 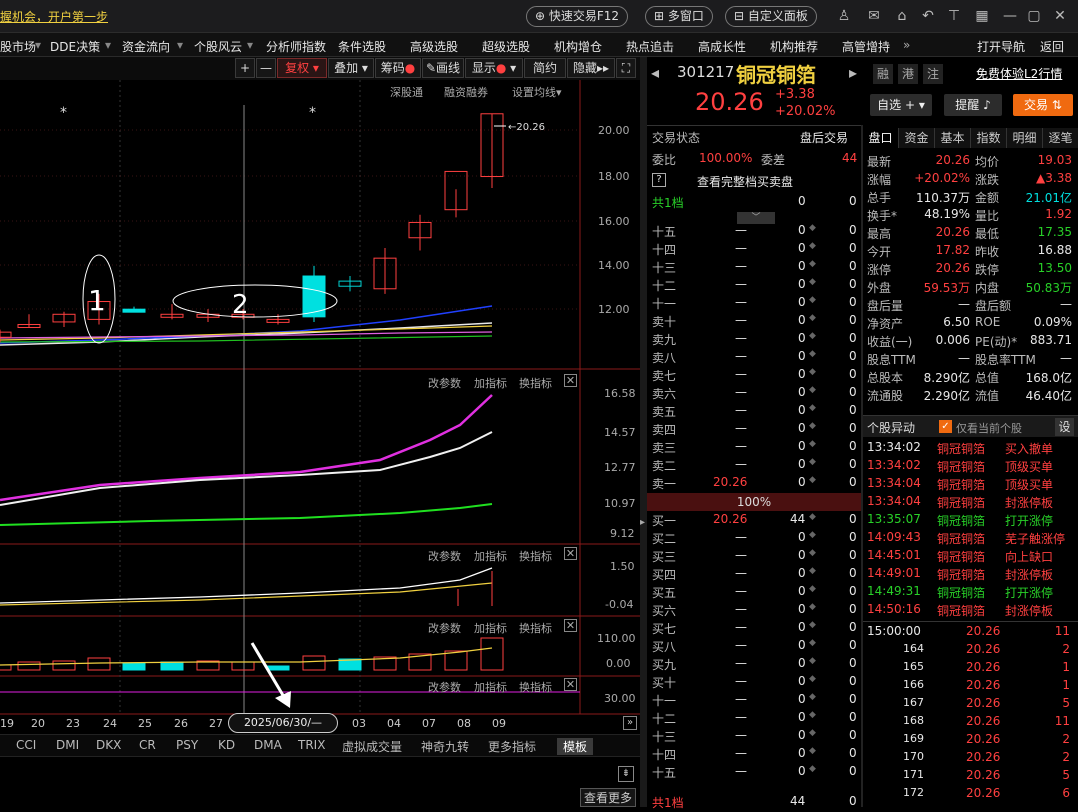 What do you see at coordinates (351, 68) in the screenshot?
I see `overlay-button: 叠加 ▾` at bounding box center [351, 68].